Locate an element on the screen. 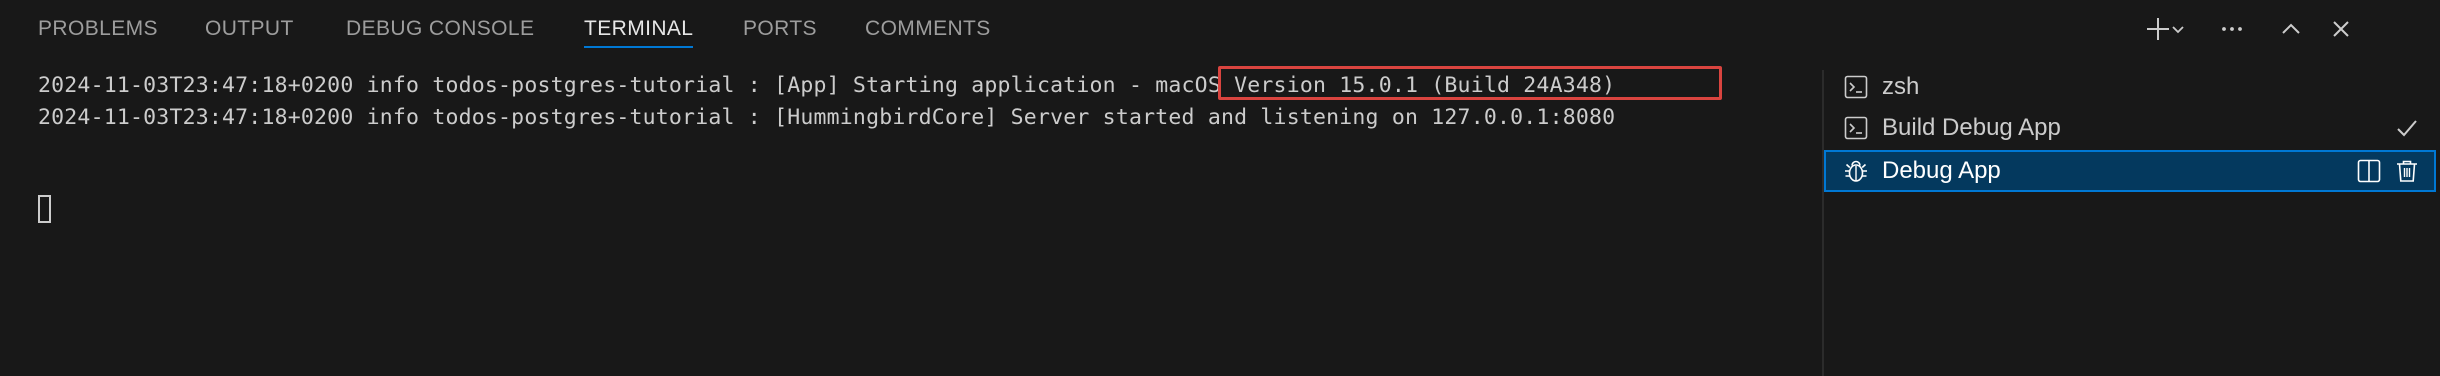 Image resolution: width=2440 pixels, height=376 pixels. debug-bug-icon is located at coordinates (1856, 171).